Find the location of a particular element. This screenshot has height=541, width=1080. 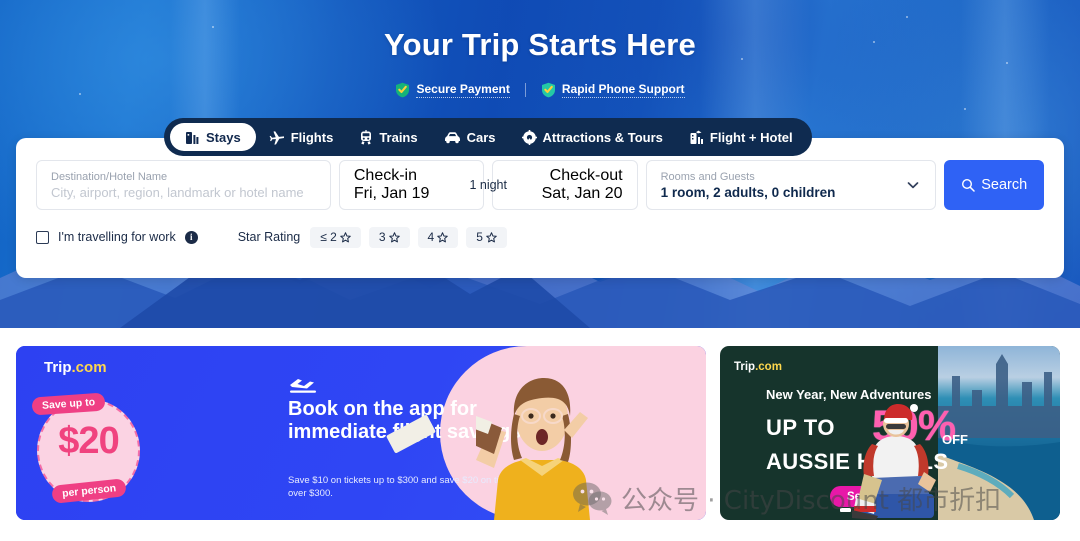

rooms-guests-label: Rooms and Guests is located at coordinates (707, 176).